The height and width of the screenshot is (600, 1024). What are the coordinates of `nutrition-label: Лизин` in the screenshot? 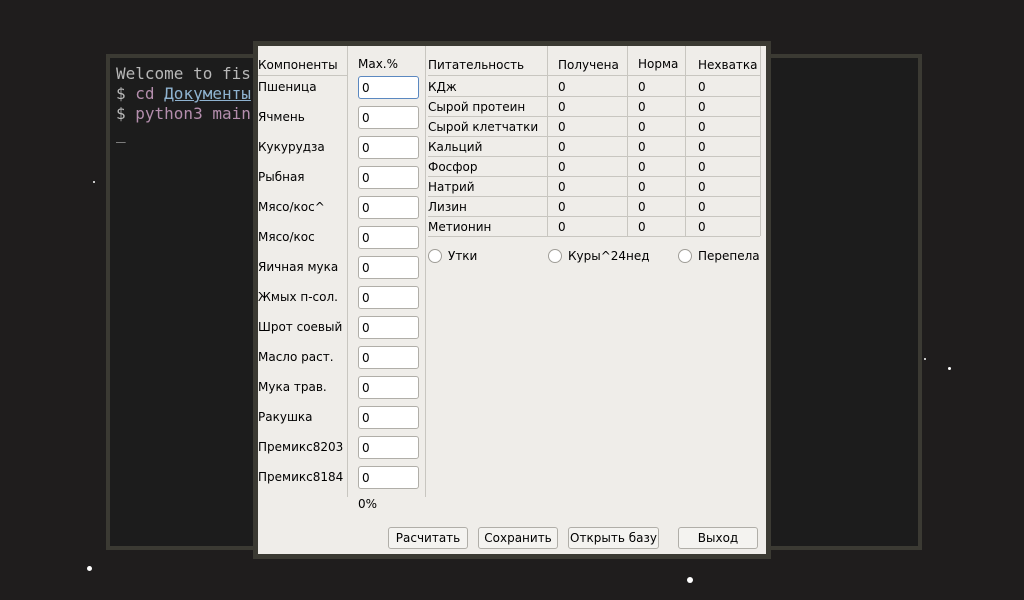 It's located at (447, 207).